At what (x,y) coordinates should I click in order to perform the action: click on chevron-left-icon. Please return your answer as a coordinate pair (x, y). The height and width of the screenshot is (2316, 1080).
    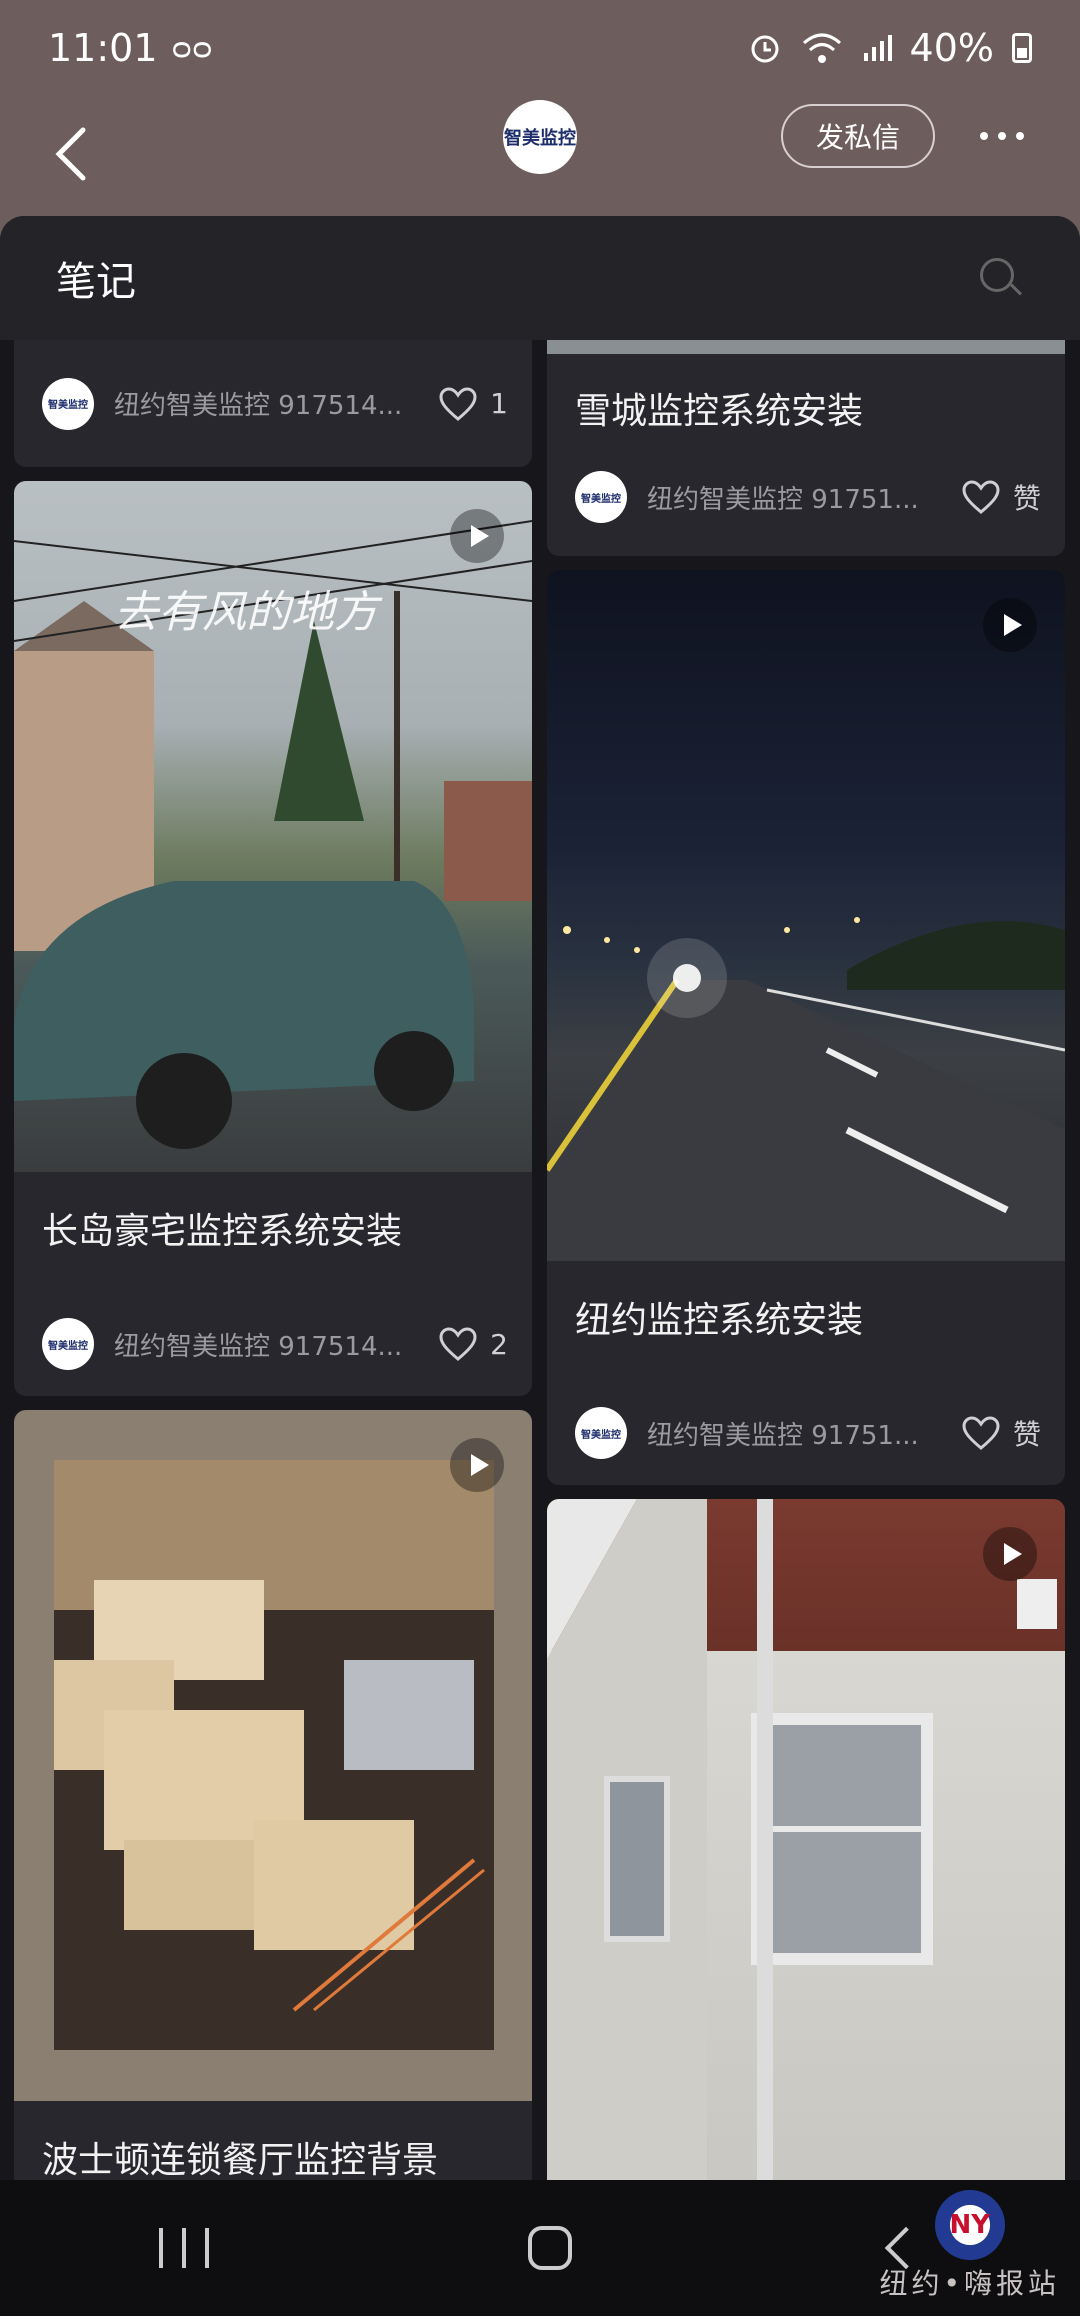
    Looking at the image, I should click on (70, 154).